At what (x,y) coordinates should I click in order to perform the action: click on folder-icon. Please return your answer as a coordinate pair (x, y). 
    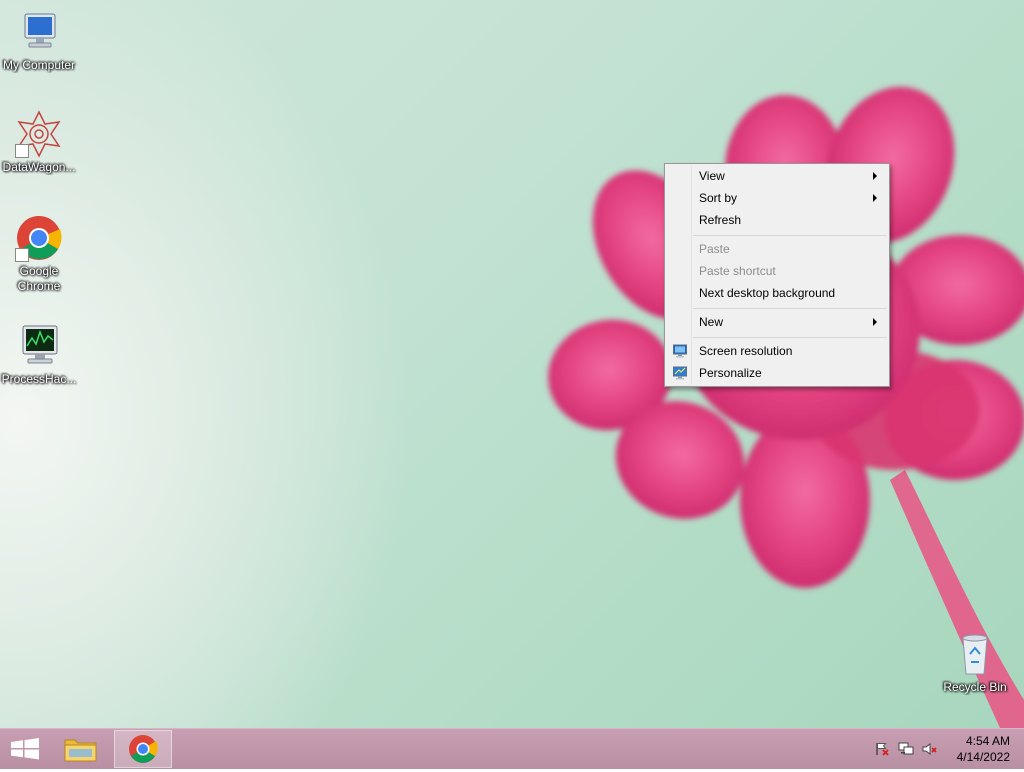
    Looking at the image, I should click on (80, 750).